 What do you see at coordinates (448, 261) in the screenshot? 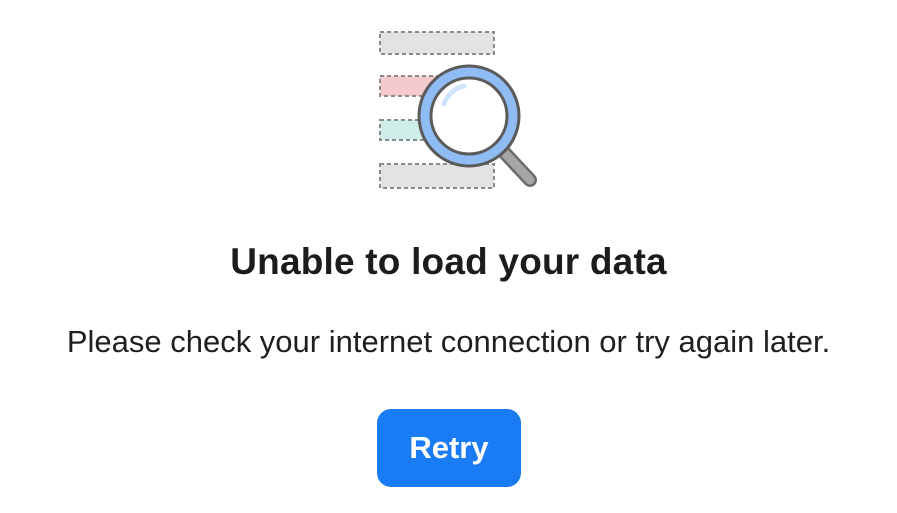
I see `error-title: Unable to load your data` at bounding box center [448, 261].